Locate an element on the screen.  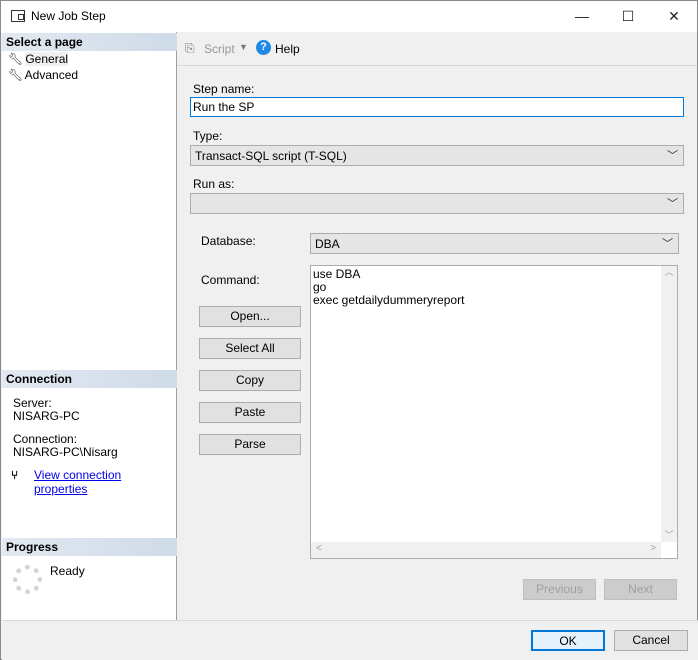
sidebar-item-general: 🔧︎ General is located at coordinates (38, 59).